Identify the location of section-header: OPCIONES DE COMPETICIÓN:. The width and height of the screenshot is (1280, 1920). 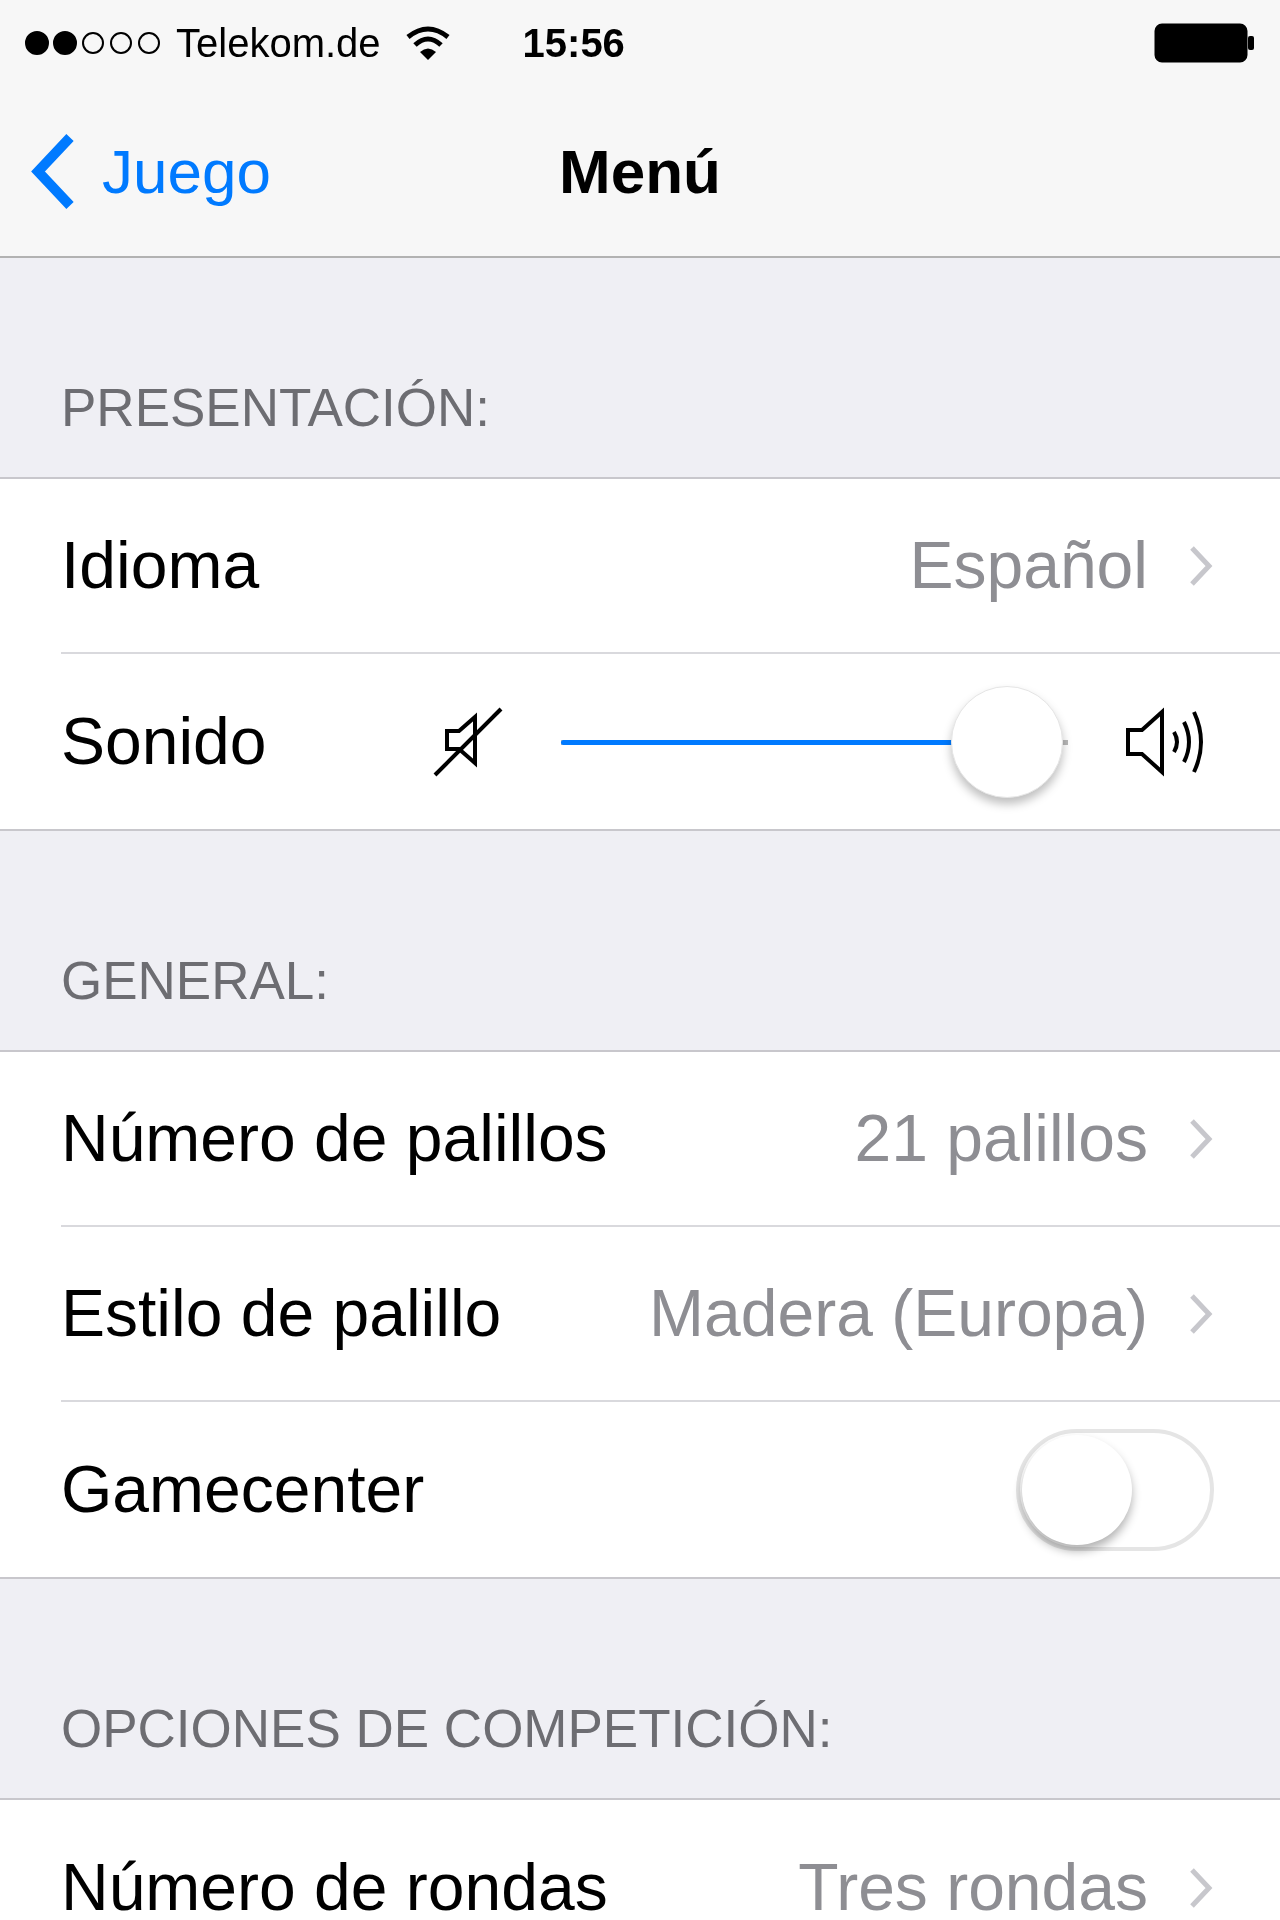
(447, 1728).